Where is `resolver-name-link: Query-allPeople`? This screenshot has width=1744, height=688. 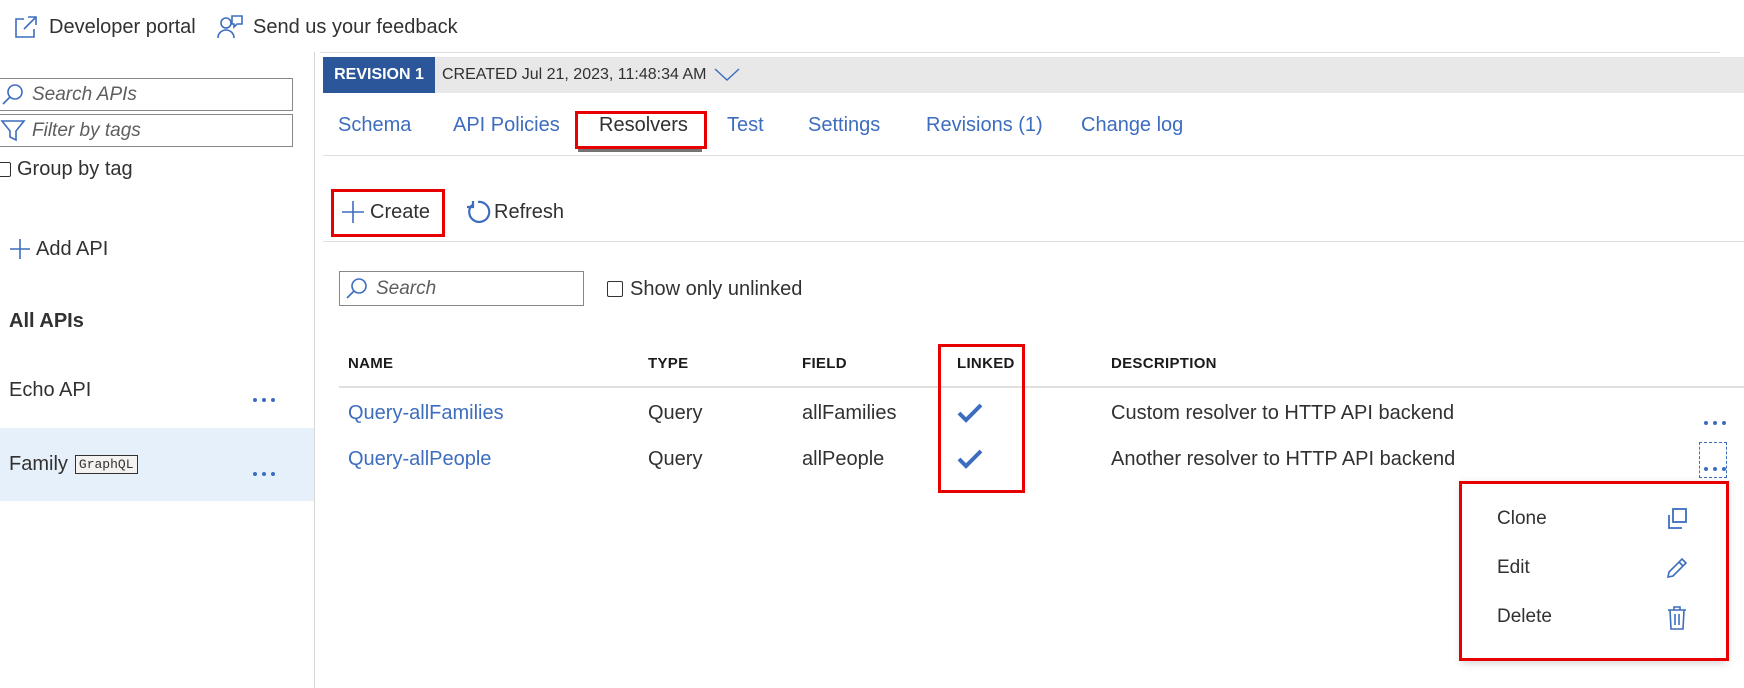 resolver-name-link: Query-allPeople is located at coordinates (419, 459).